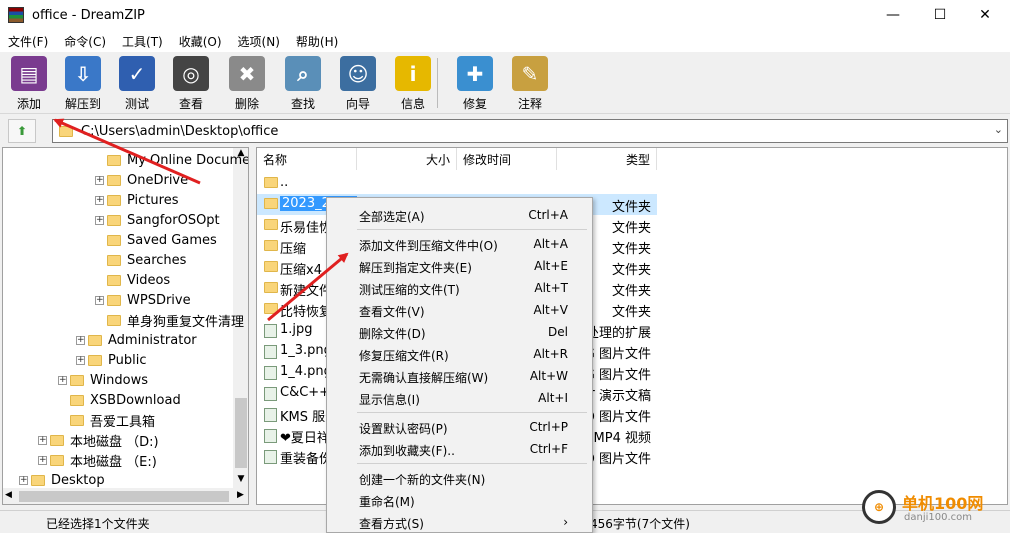  Describe the element at coordinates (142, 340) in the screenshot. I see `tree-node: Administrator` at that location.